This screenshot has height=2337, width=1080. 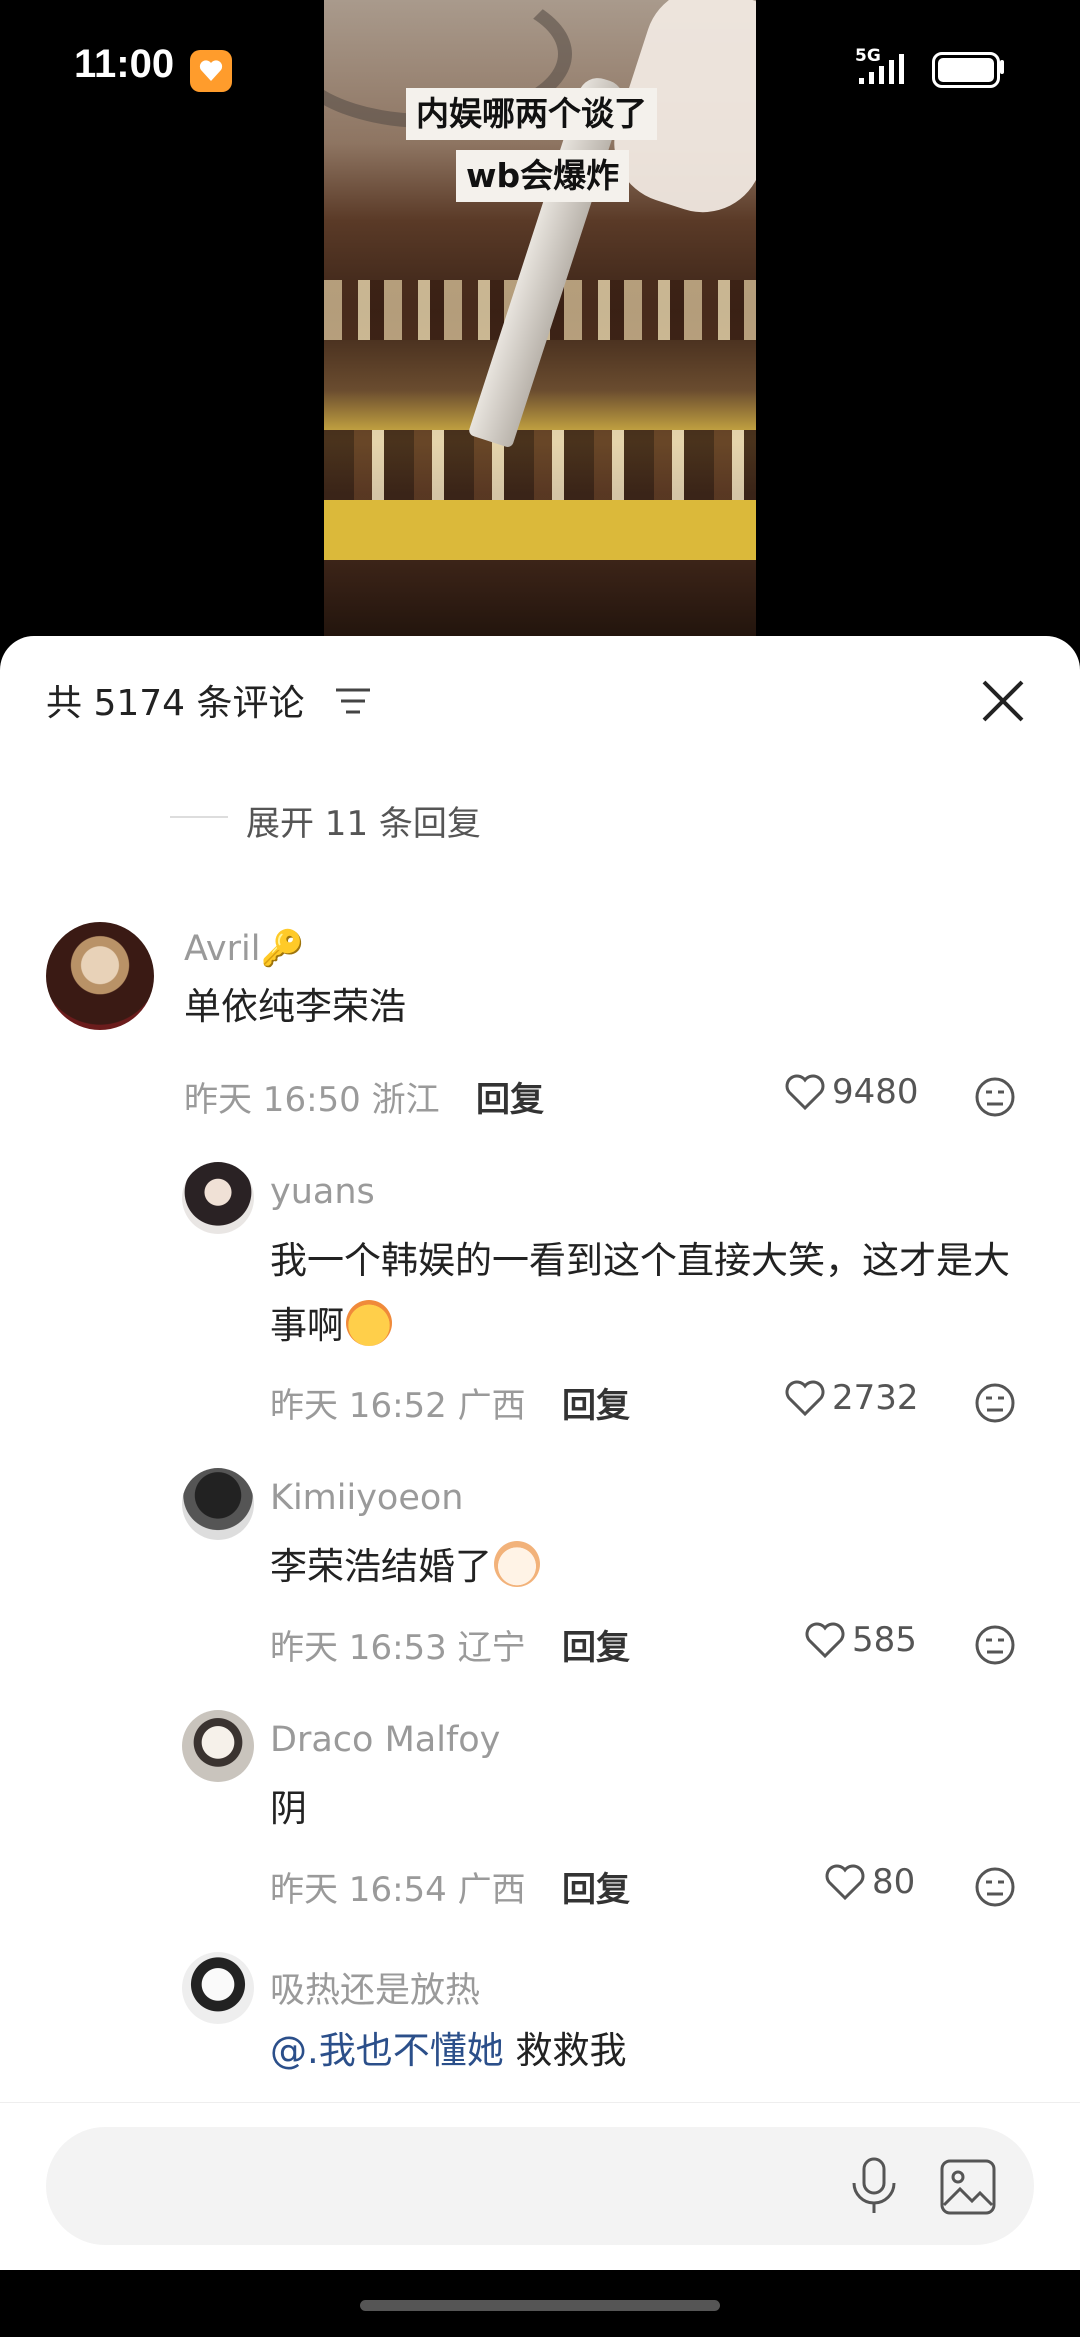 What do you see at coordinates (175, 703) in the screenshot?
I see `comments-count-title: 共 5174 条评论` at bounding box center [175, 703].